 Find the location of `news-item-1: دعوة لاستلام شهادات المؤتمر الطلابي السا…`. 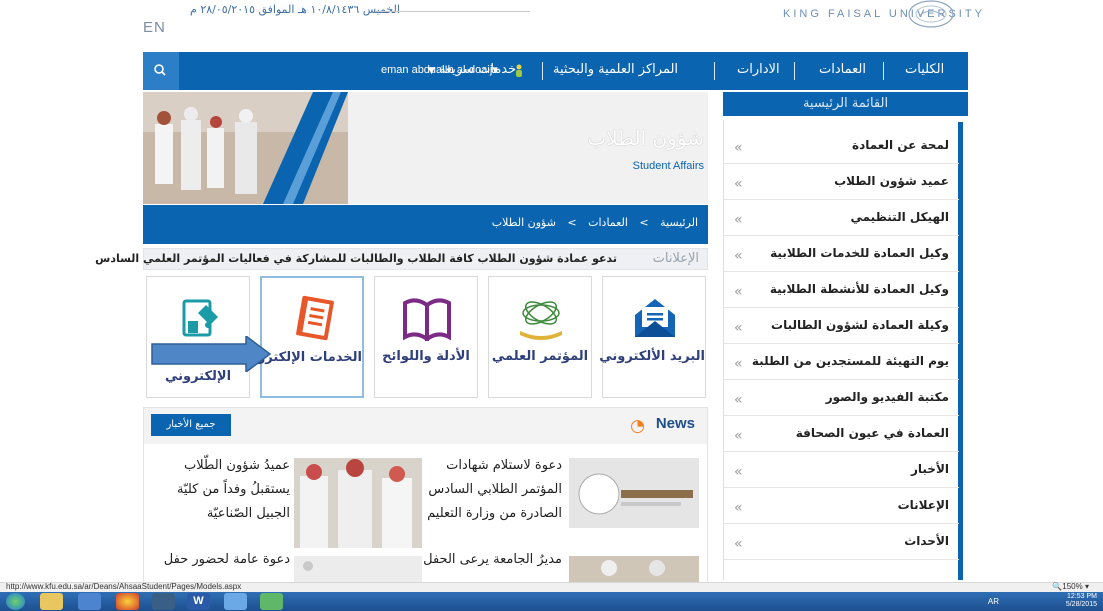

news-item-1: دعوة لاستلام شهادات المؤتمر الطلابي السا… is located at coordinates (488, 490).